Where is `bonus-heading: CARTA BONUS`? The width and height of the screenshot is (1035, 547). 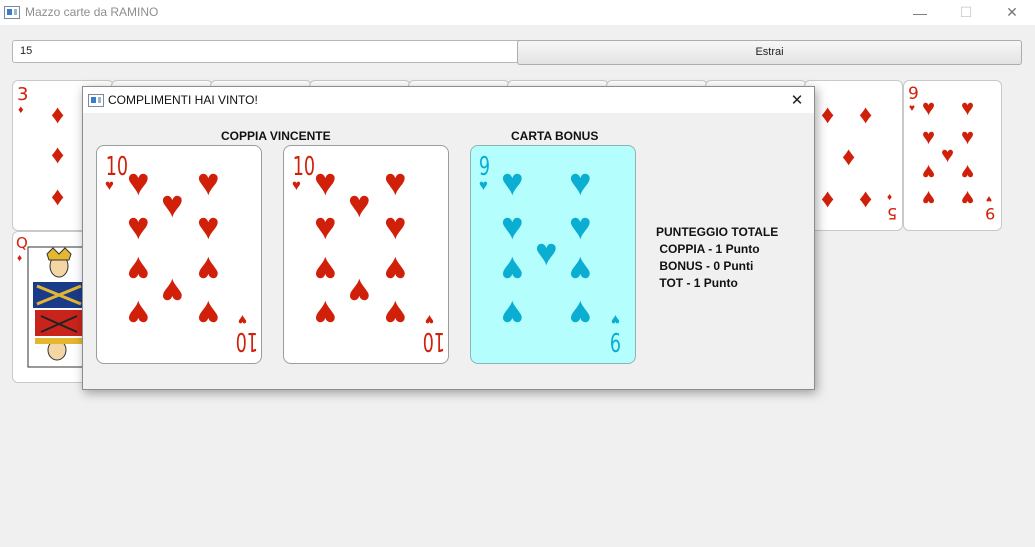
bonus-heading: CARTA BONUS is located at coordinates (555, 136).